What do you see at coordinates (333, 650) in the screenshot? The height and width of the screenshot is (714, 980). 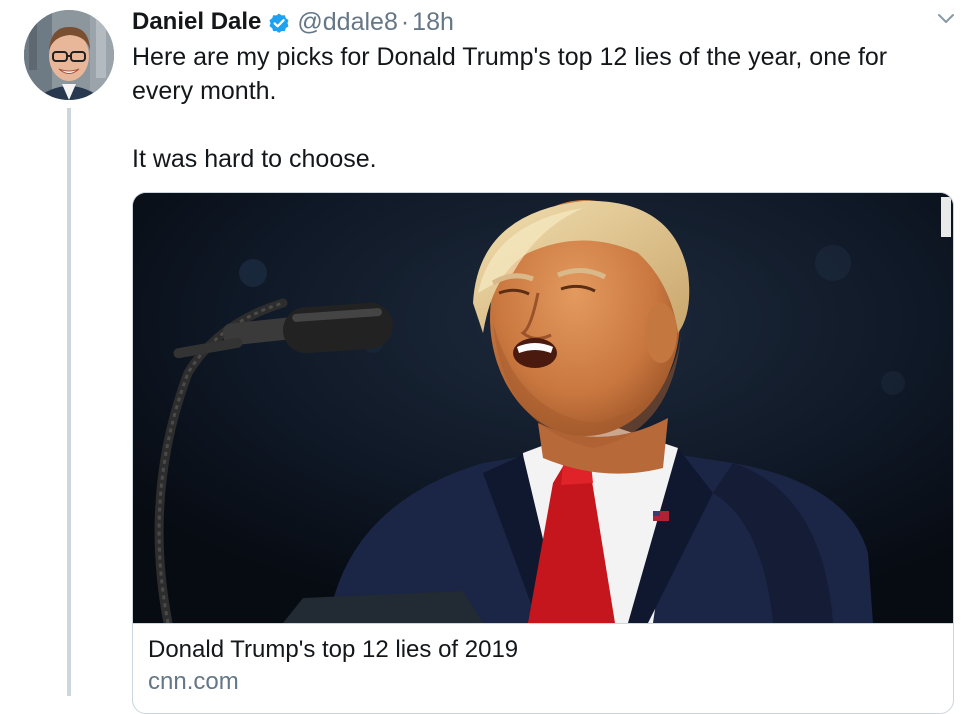 I see `card-title: Donald Trump's top 12 lies of 2019` at bounding box center [333, 650].